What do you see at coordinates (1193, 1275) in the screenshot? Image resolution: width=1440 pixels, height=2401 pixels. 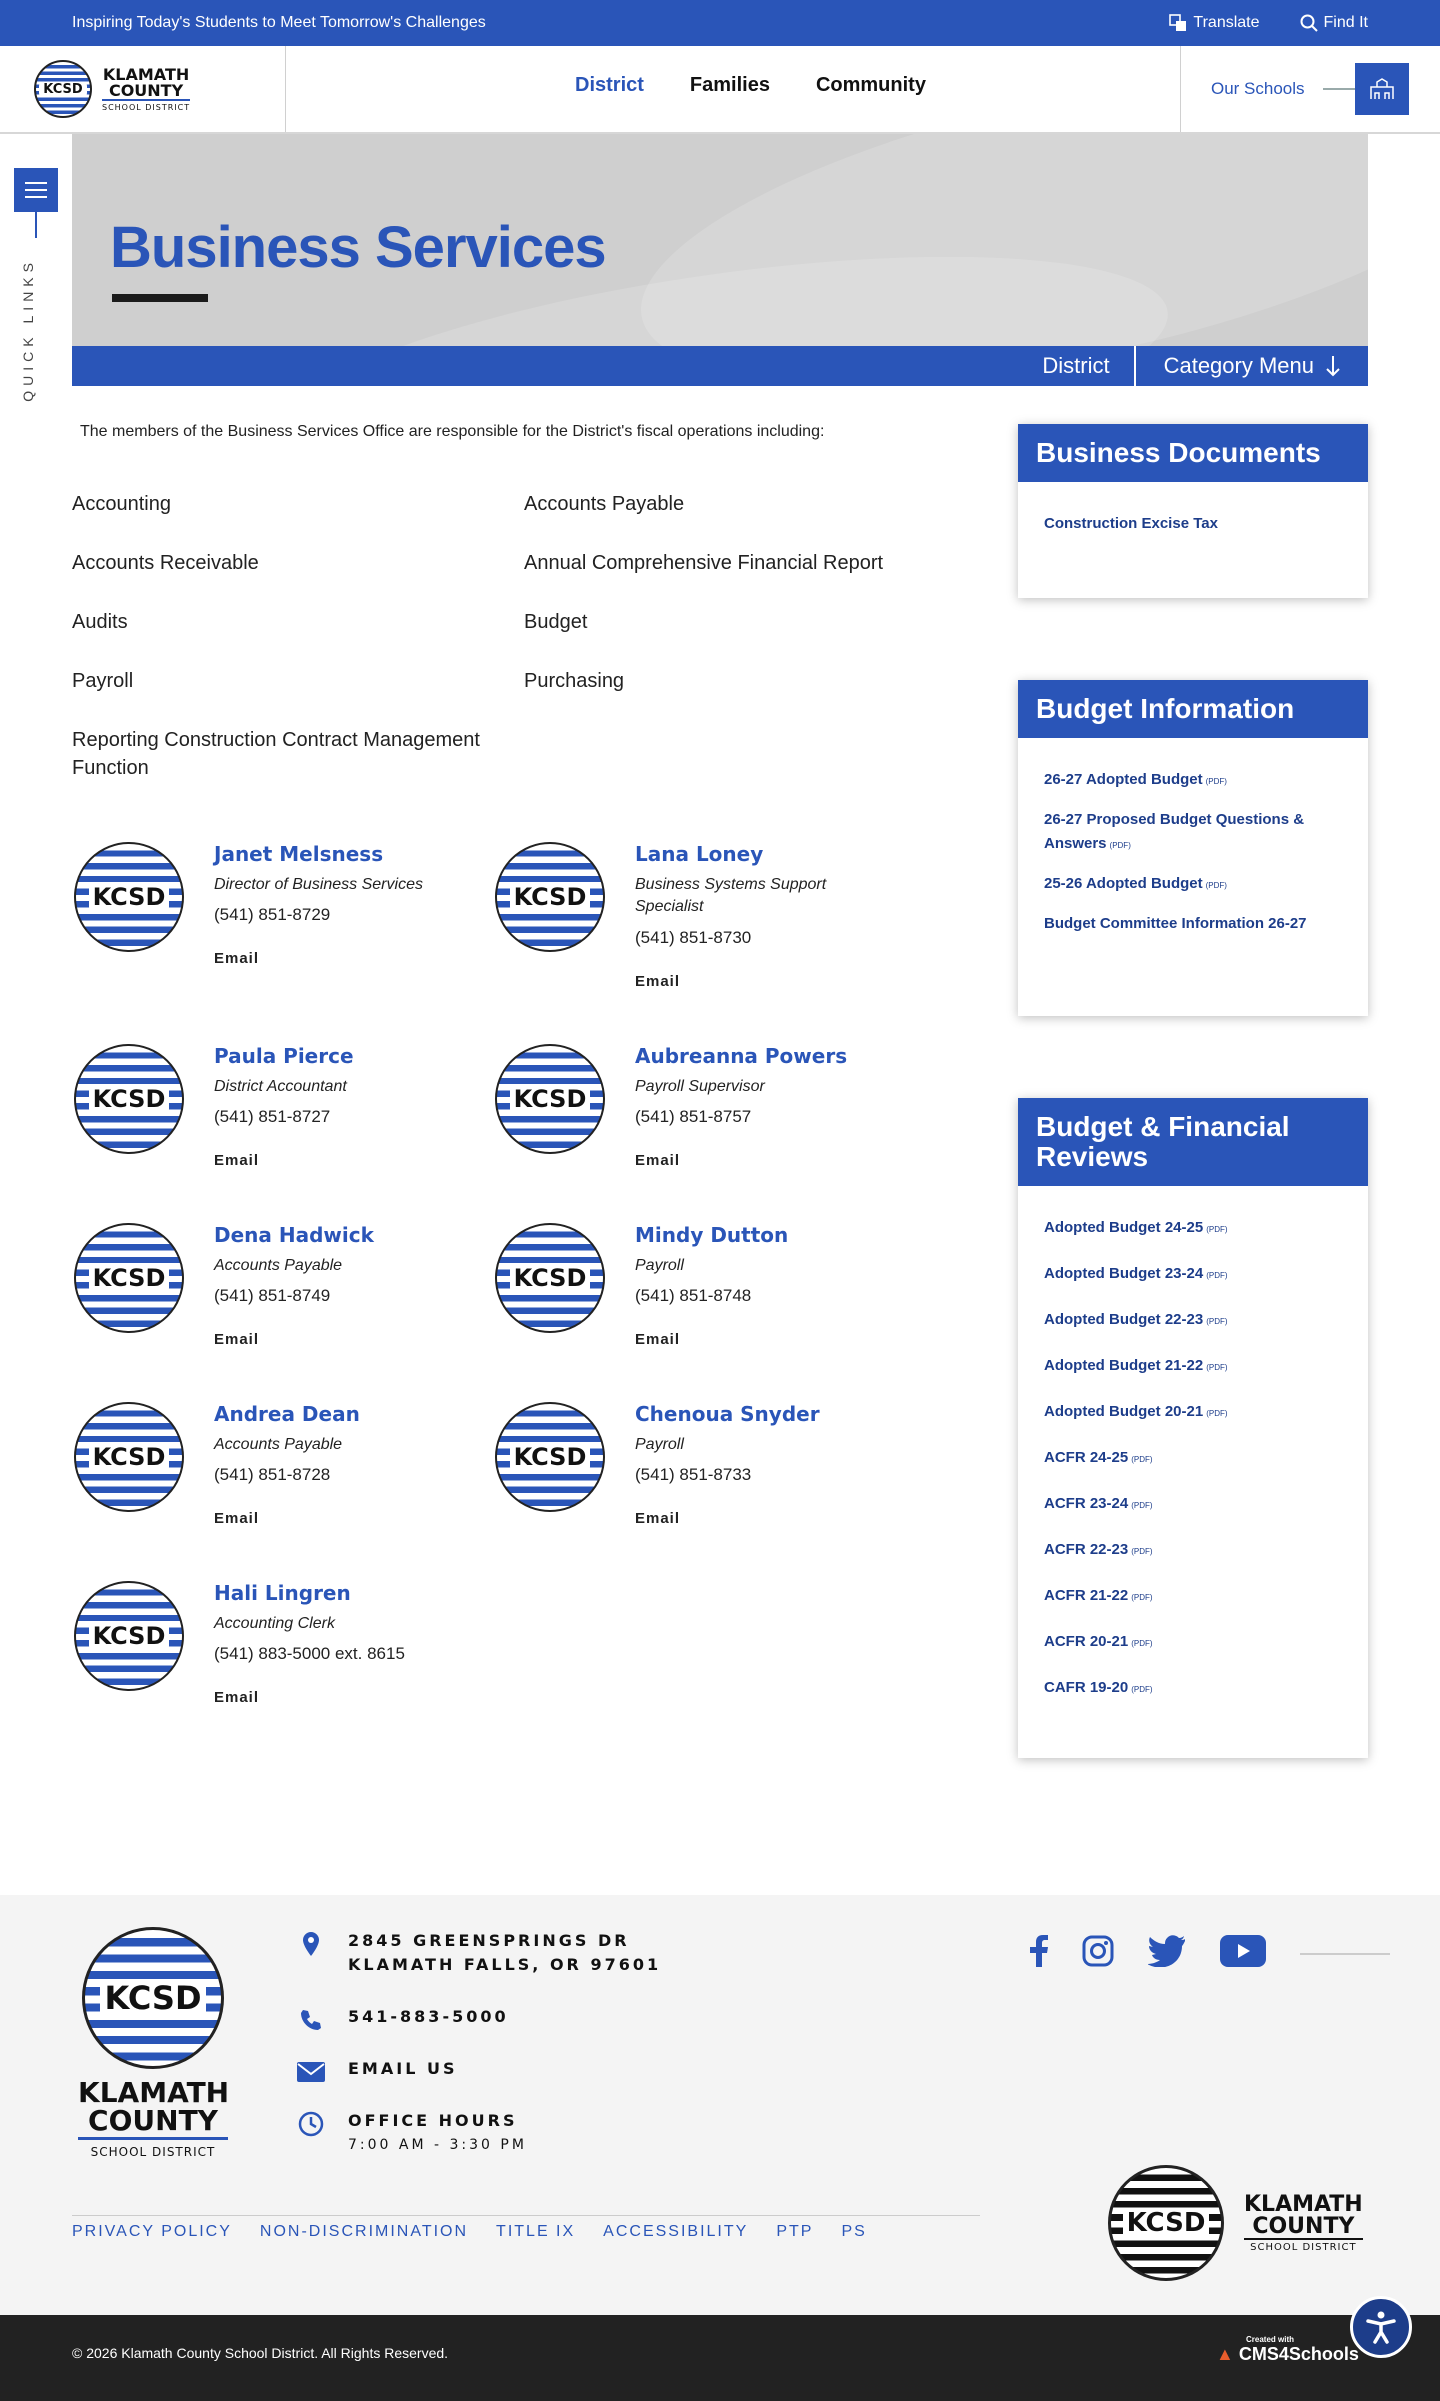 I see `doc-link: Adopted Budget 23-24 (PDF)` at bounding box center [1193, 1275].